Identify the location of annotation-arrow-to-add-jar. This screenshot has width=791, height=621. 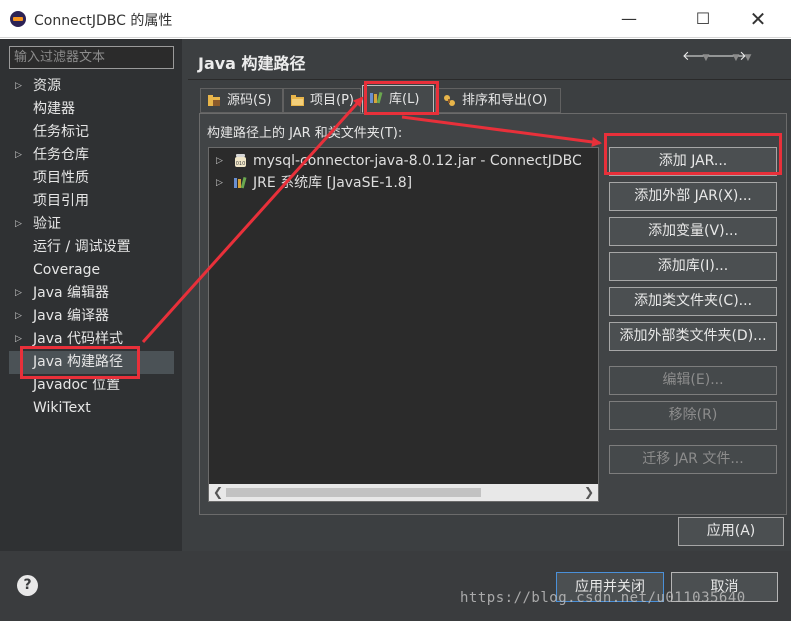
(501, 131).